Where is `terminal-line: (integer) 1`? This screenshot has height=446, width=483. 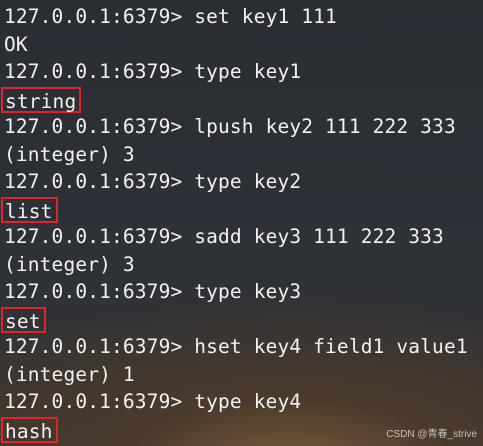
terminal-line: (integer) 1 is located at coordinates (243, 375).